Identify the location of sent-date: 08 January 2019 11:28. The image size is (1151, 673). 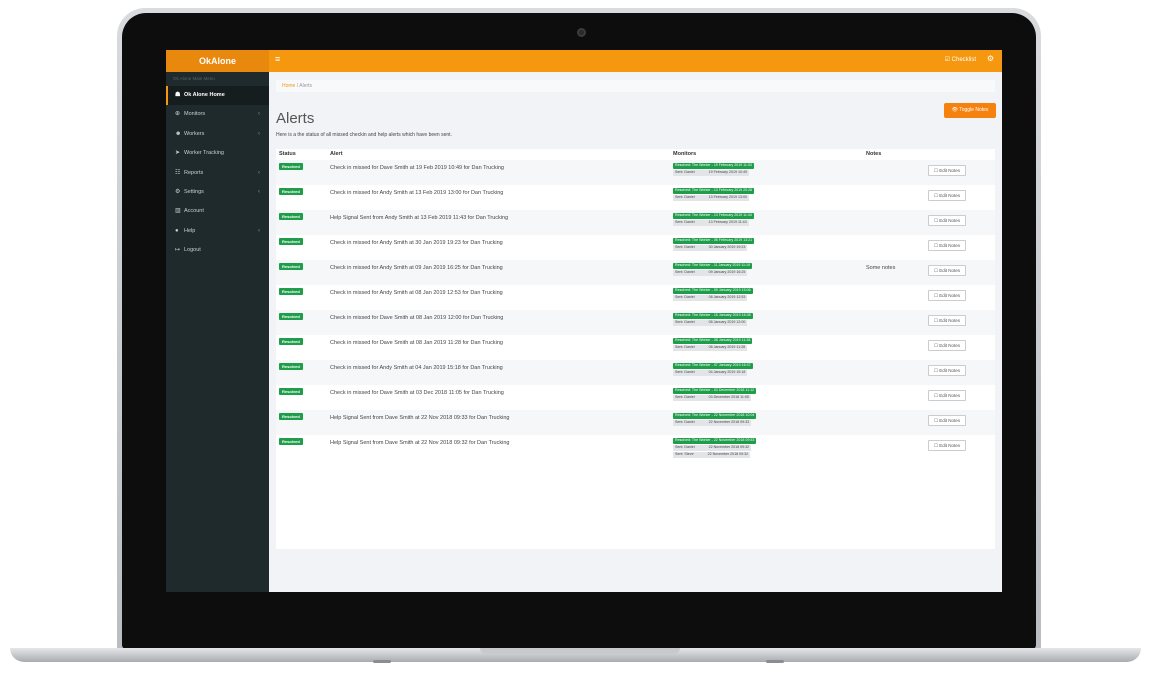
(727, 347).